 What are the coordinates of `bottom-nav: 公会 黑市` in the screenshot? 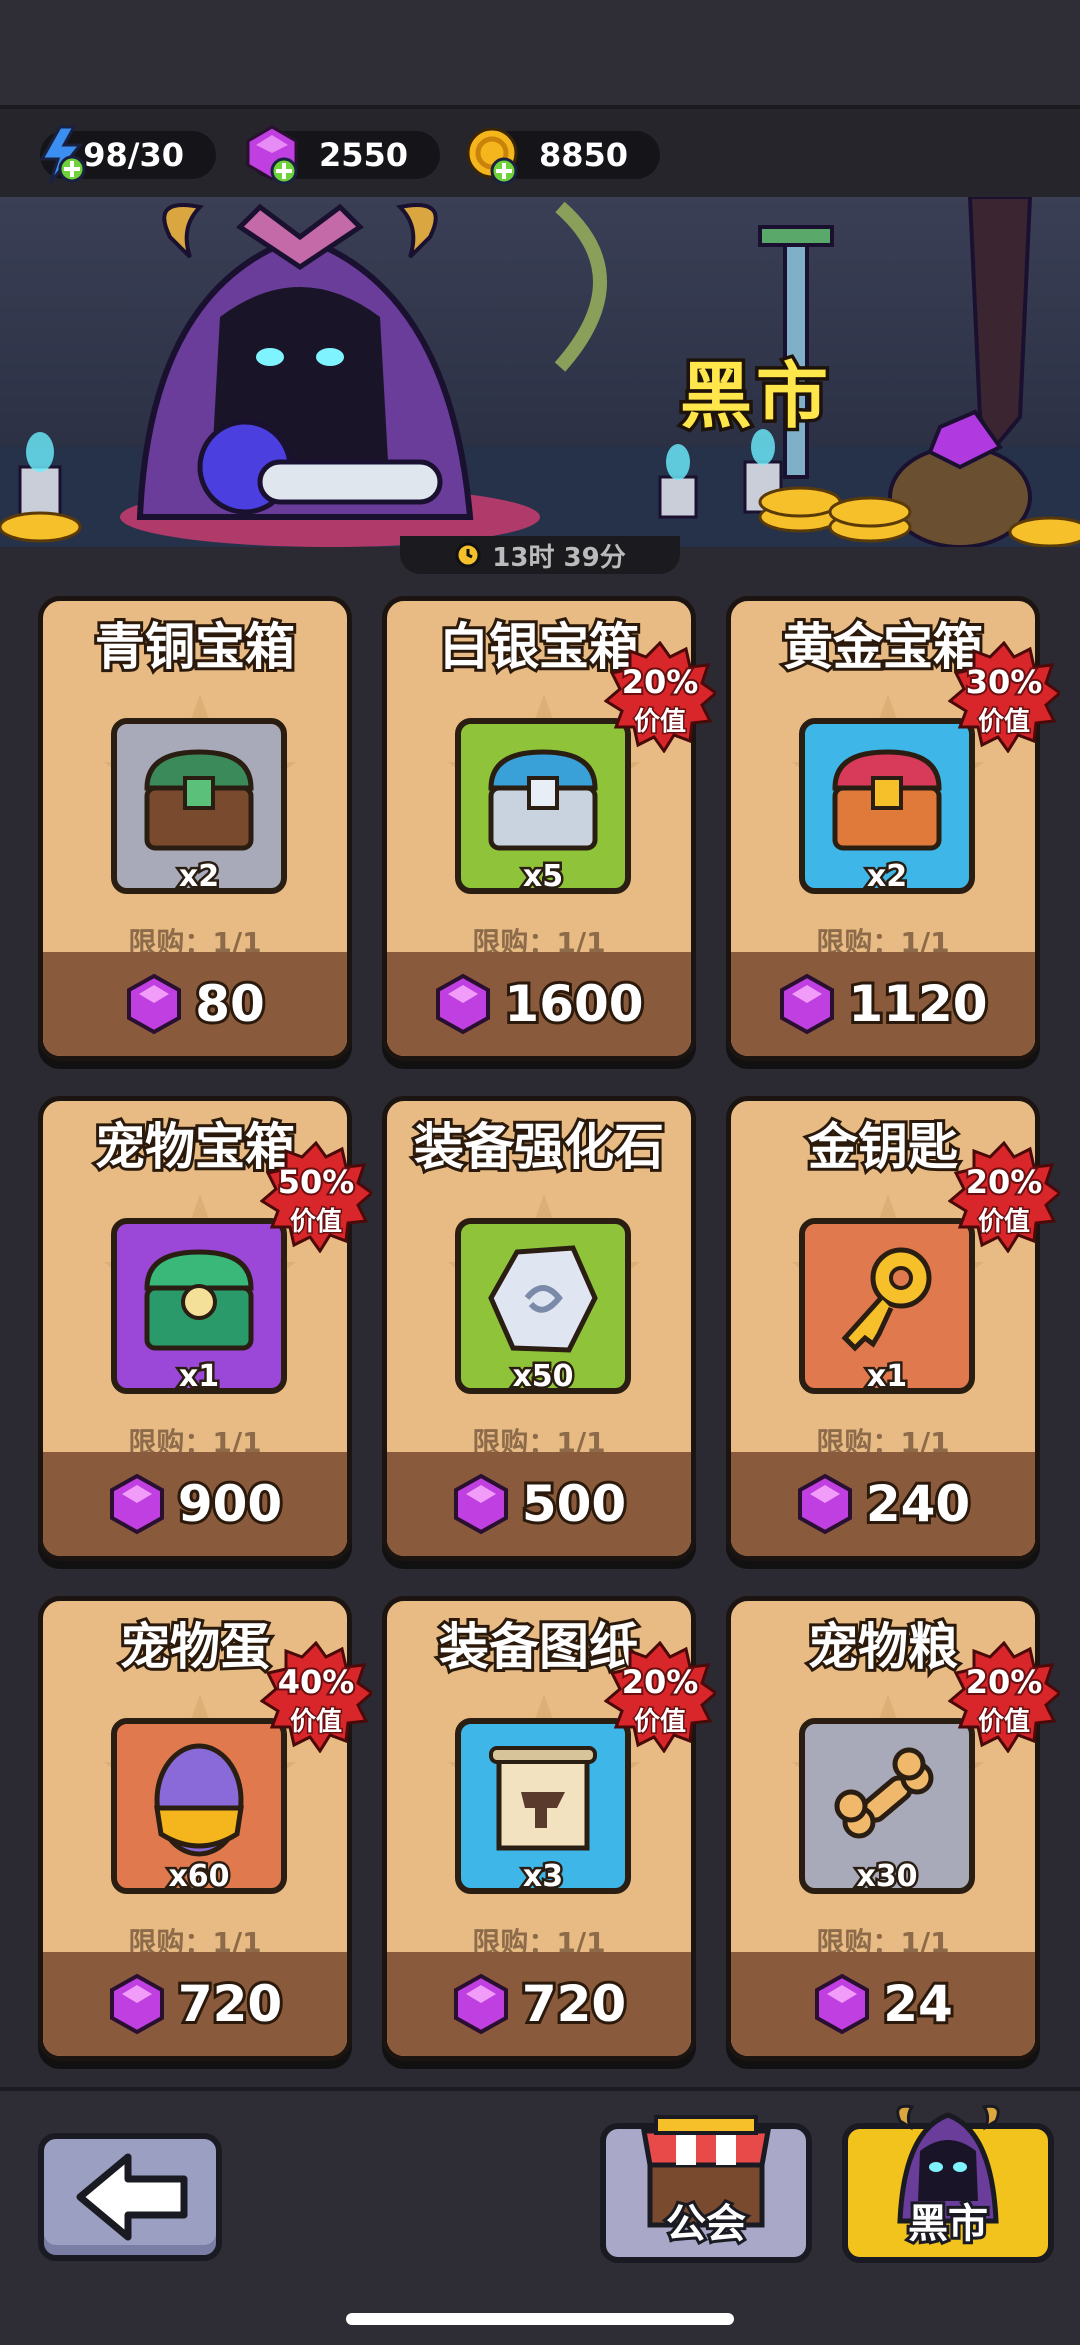 It's located at (540, 2216).